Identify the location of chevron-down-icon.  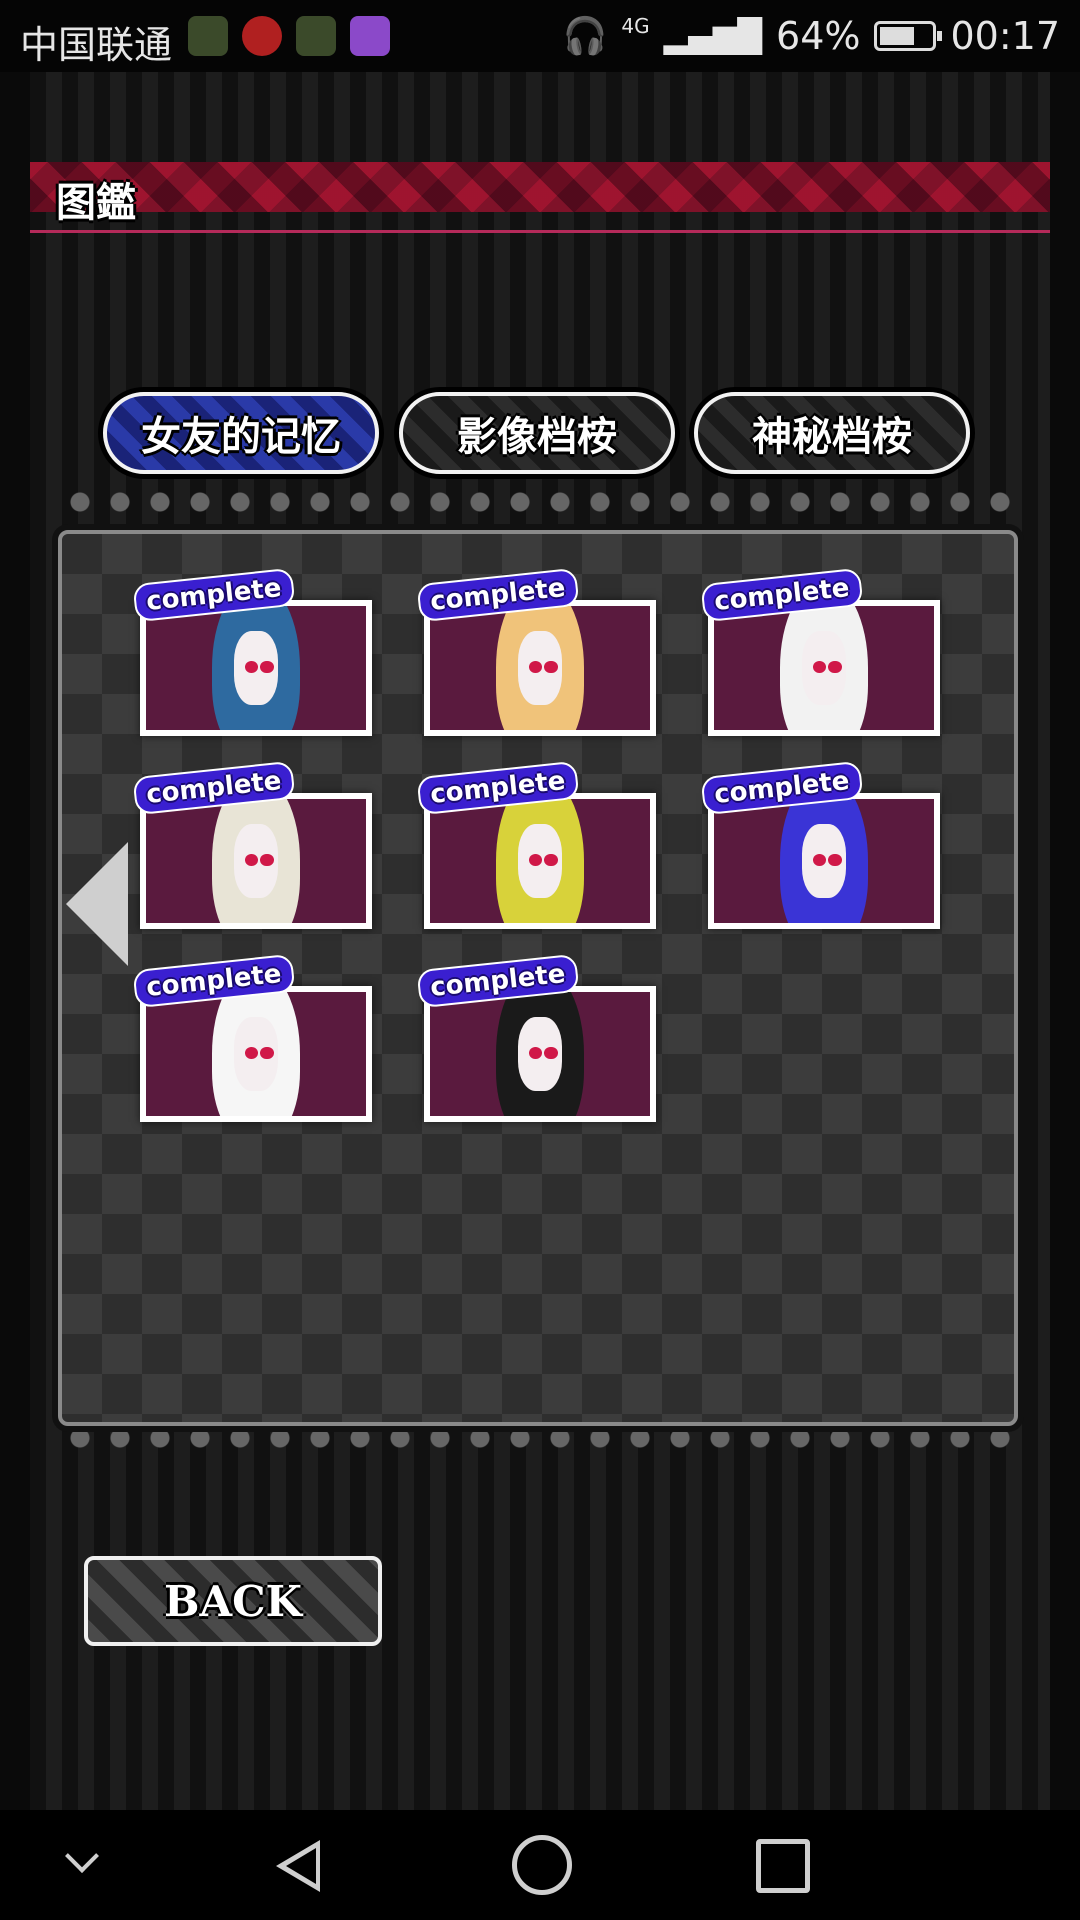
(82, 1856).